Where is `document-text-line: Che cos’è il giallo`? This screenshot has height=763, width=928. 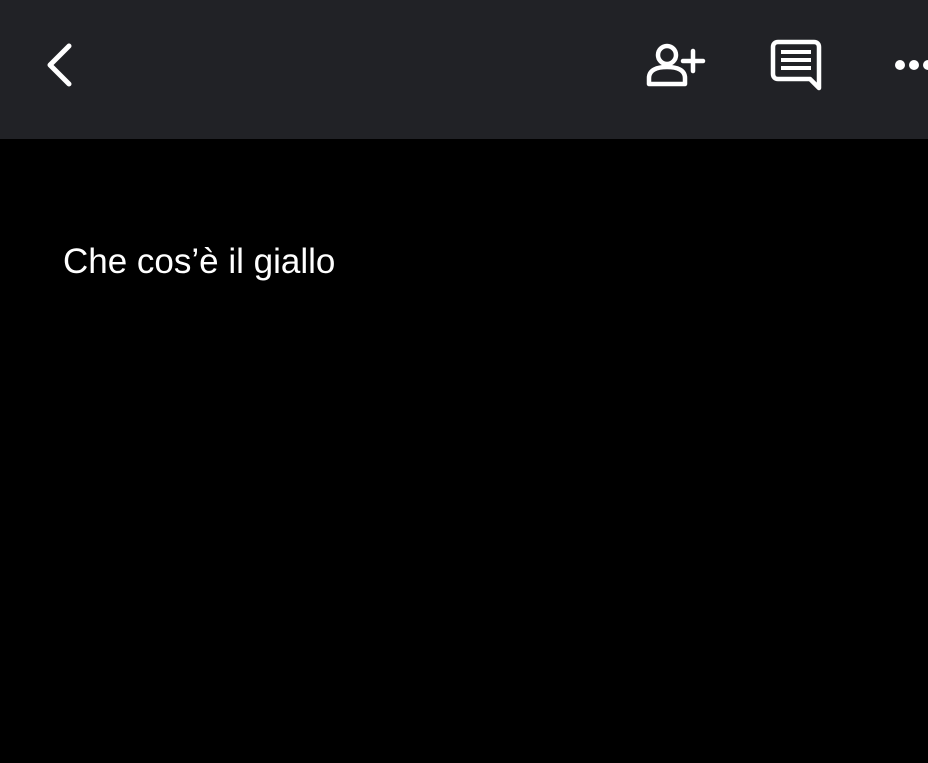 document-text-line: Che cos’è il giallo is located at coordinates (199, 261).